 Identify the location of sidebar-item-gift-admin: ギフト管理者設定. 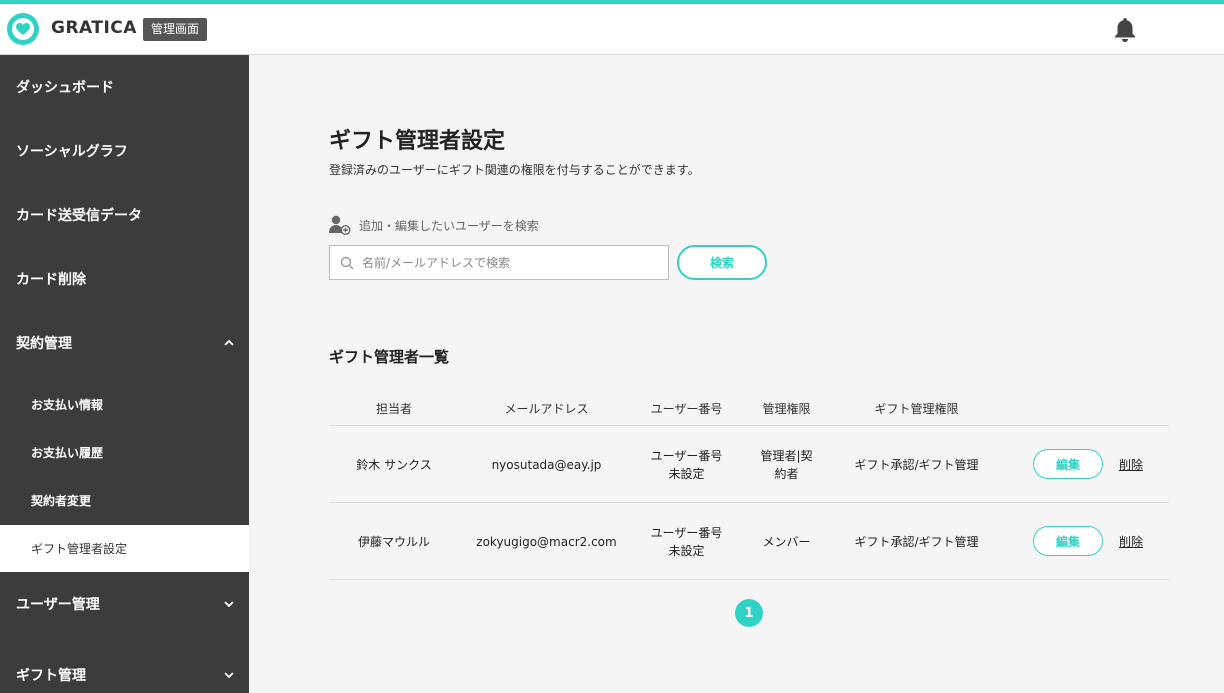
(124, 548).